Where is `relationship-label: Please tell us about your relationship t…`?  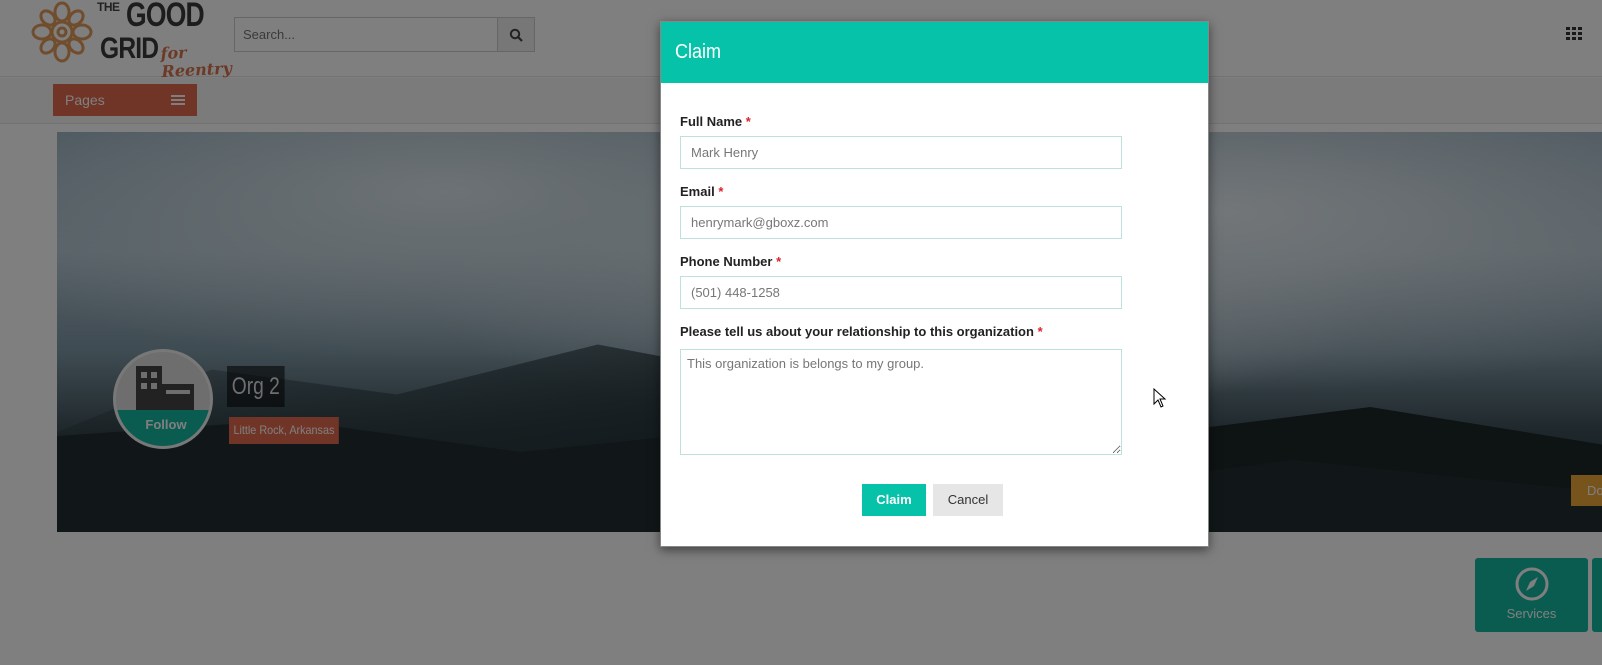
relationship-label: Please tell us about your relationship t… is located at coordinates (861, 332).